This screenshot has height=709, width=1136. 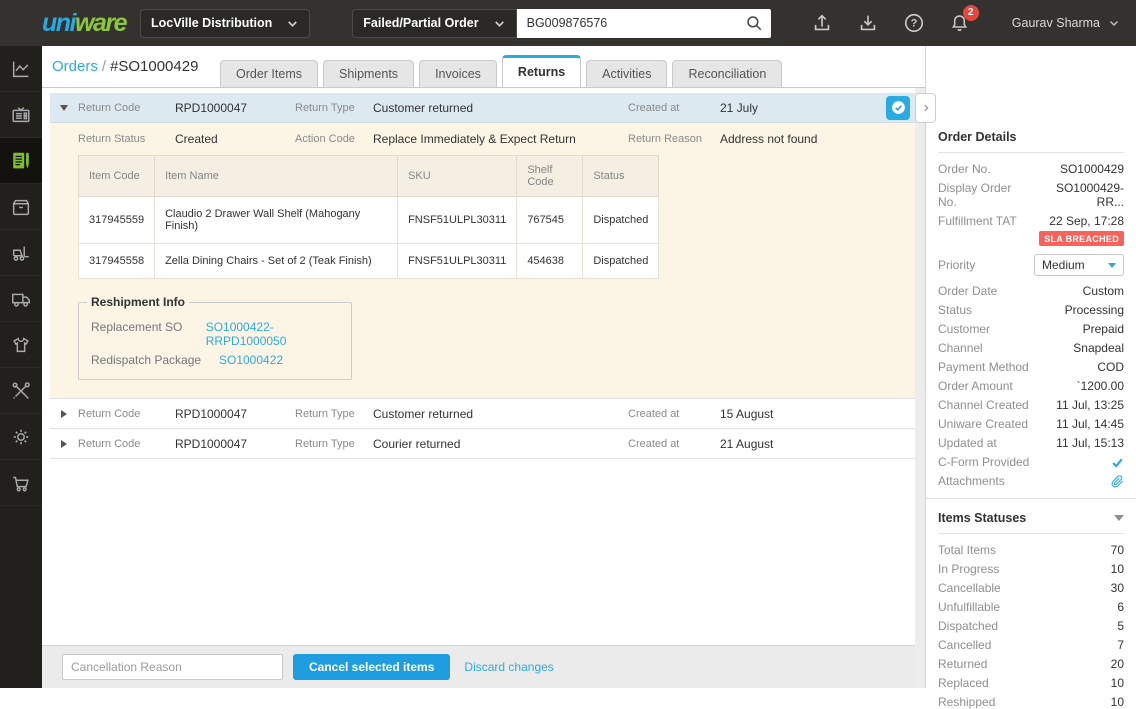 I want to click on priority-value: Medium, so click(x=1063, y=265).